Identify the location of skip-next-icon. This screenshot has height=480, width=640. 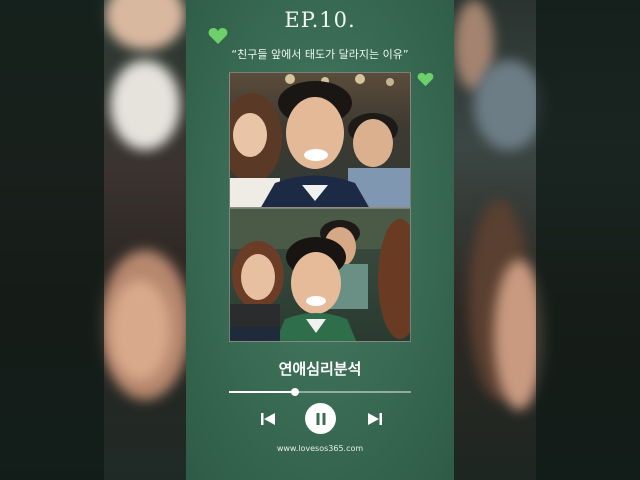
(375, 419).